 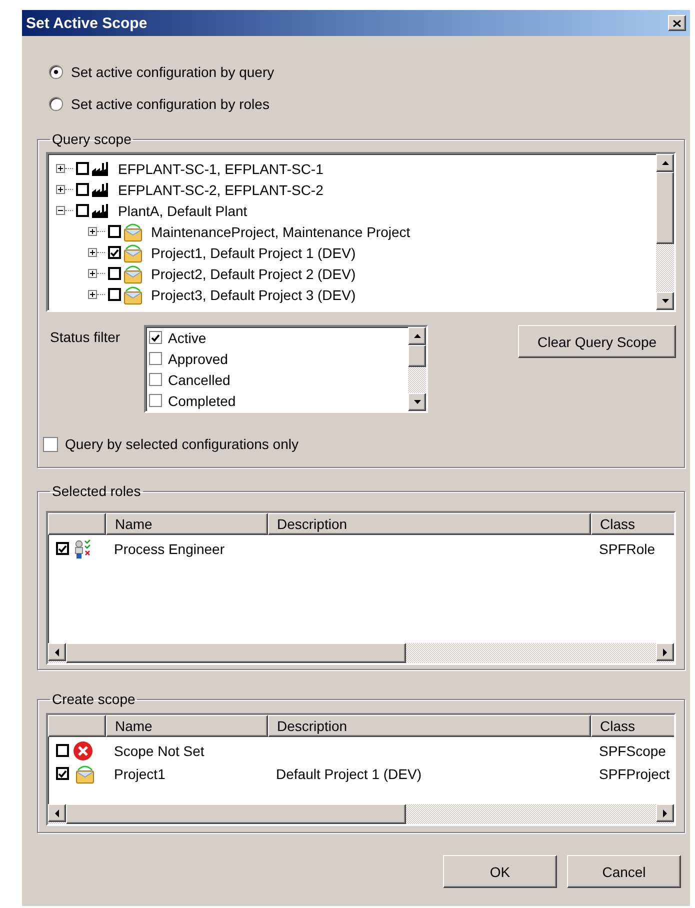 What do you see at coordinates (624, 871) in the screenshot?
I see `dialog-button: Cancel` at bounding box center [624, 871].